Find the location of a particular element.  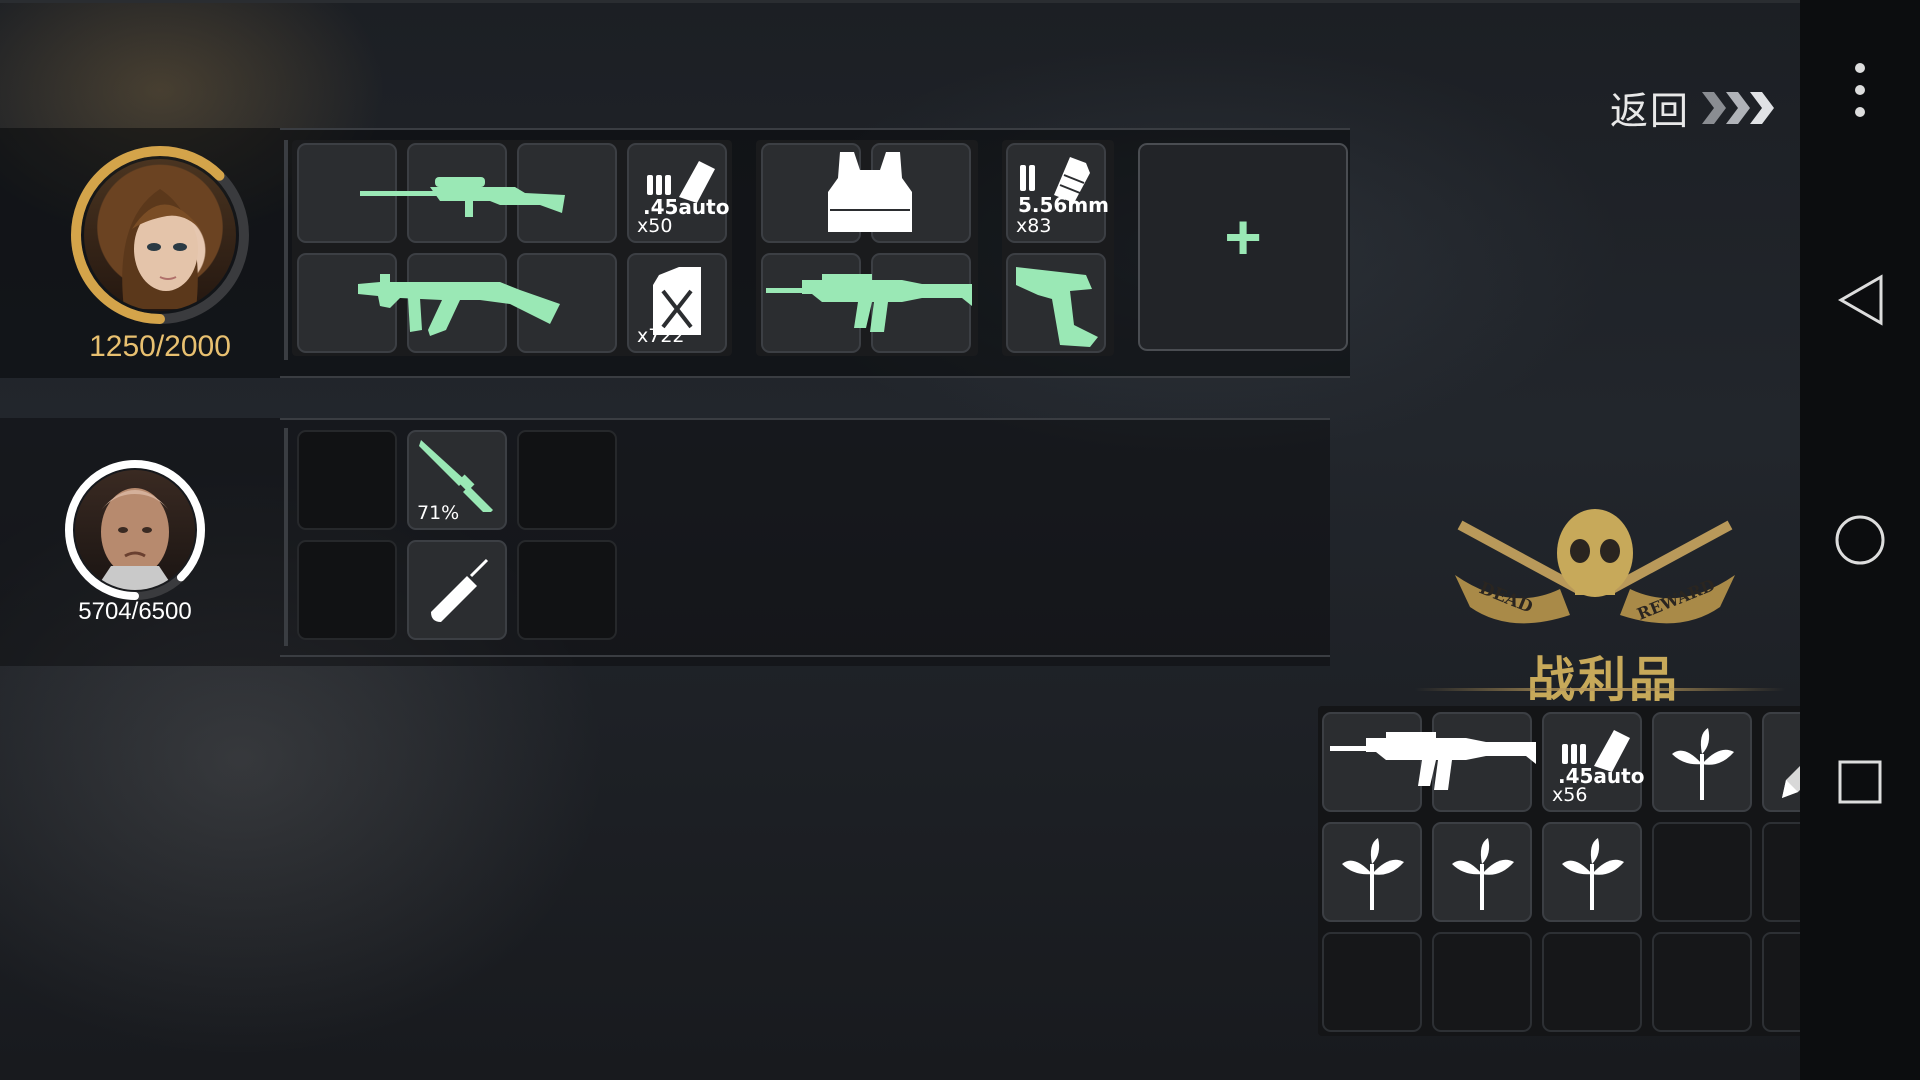

hero1-hp-text: 1250/2000 is located at coordinates (160, 346).